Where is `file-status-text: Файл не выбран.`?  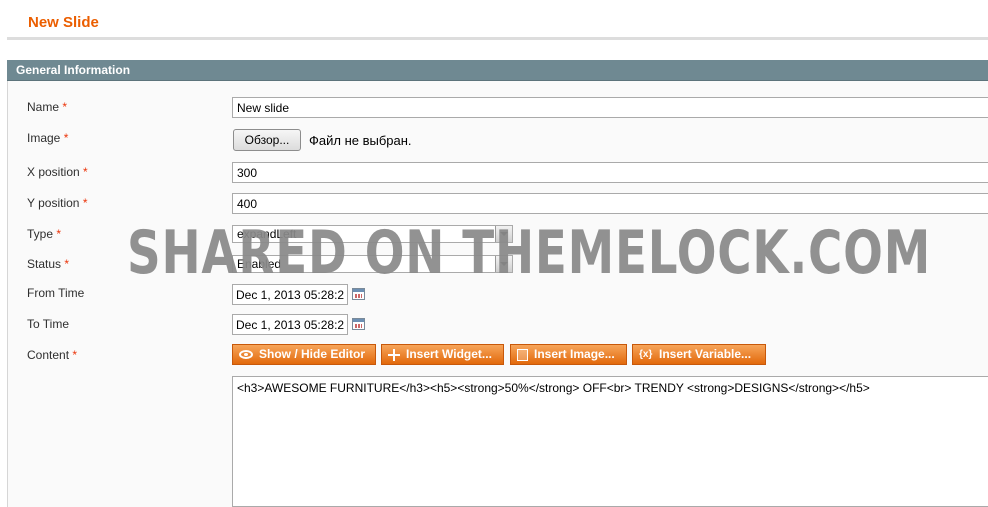 file-status-text: Файл не выбран. is located at coordinates (360, 140).